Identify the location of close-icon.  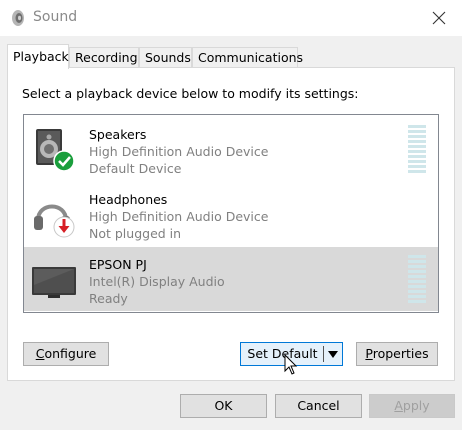
(439, 18).